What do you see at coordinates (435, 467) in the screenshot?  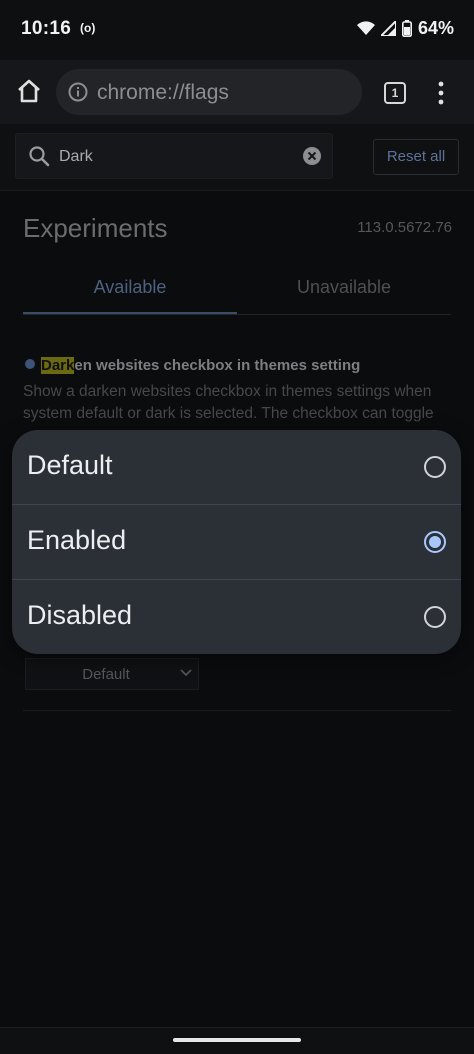 I see `radio-default` at bounding box center [435, 467].